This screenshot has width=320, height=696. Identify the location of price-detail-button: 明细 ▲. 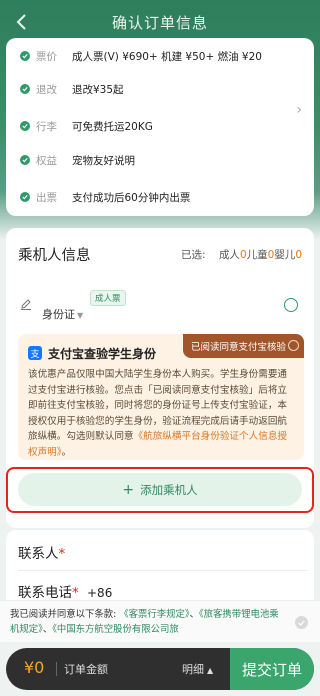
(197, 669).